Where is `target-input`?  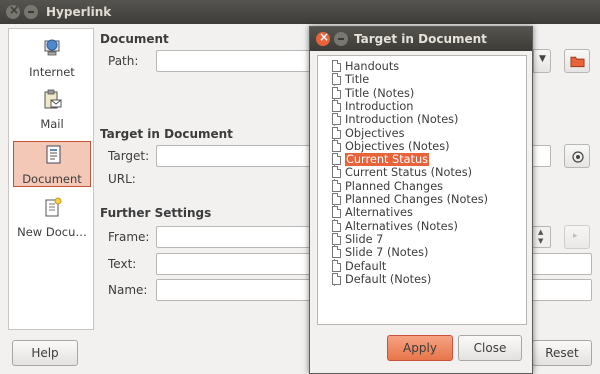
target-input is located at coordinates (236, 156).